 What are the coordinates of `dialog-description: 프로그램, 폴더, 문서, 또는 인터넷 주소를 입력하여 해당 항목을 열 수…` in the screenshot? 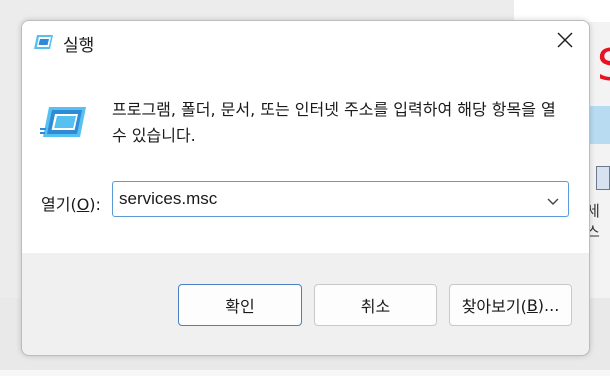 It's located at (334, 122).